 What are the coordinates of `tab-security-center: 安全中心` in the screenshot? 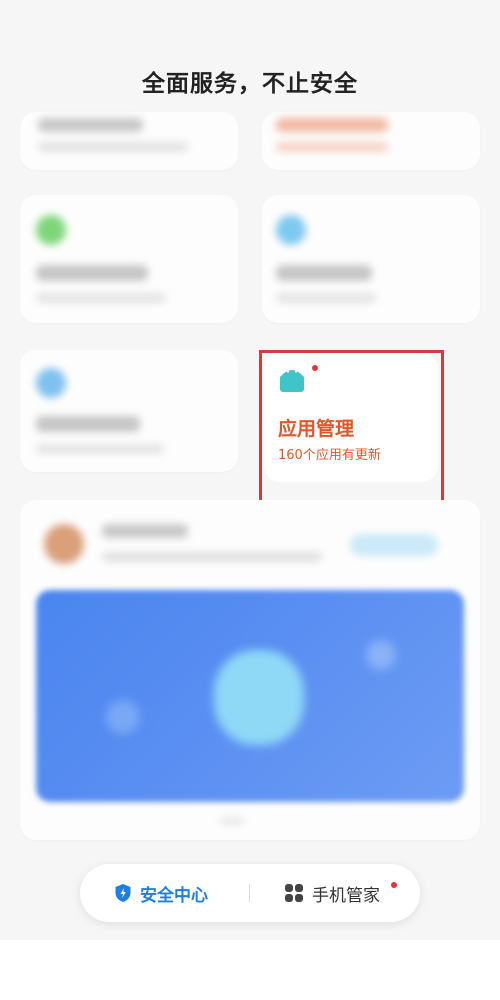 It's located at (161, 893).